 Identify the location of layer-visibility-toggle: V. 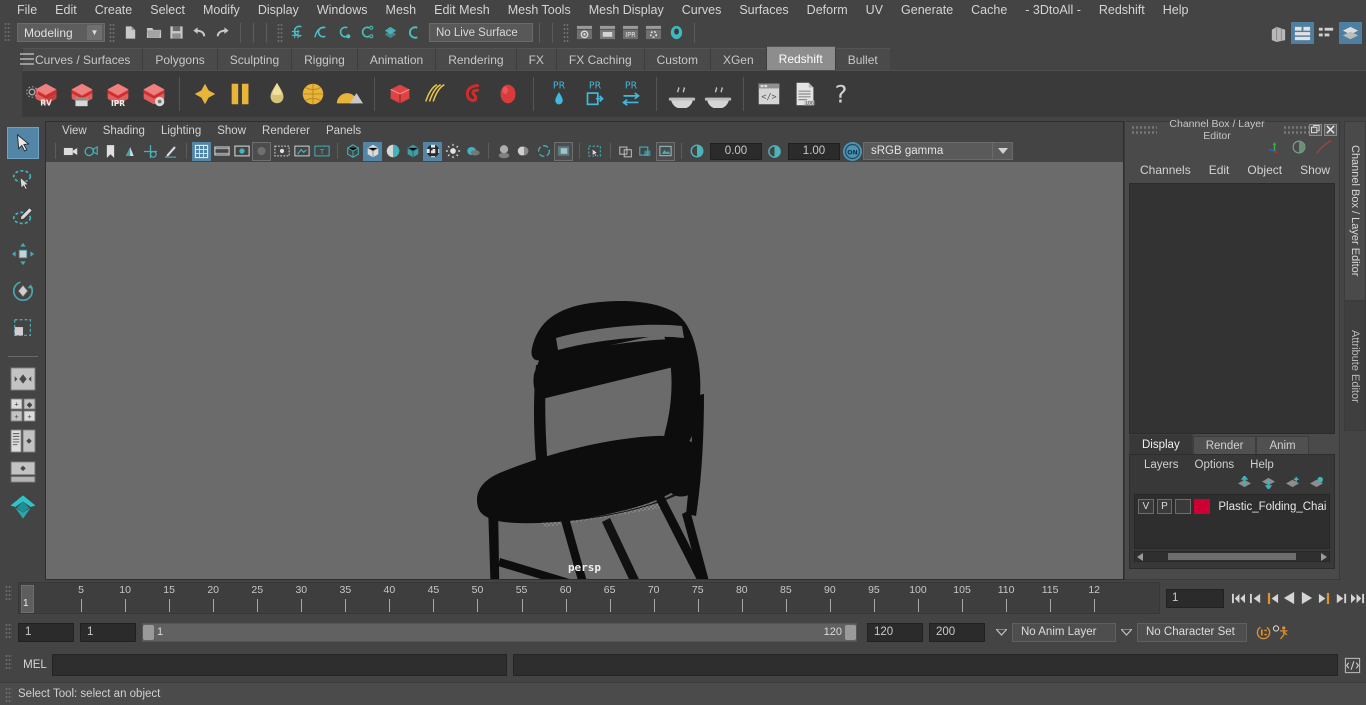
(1146, 506).